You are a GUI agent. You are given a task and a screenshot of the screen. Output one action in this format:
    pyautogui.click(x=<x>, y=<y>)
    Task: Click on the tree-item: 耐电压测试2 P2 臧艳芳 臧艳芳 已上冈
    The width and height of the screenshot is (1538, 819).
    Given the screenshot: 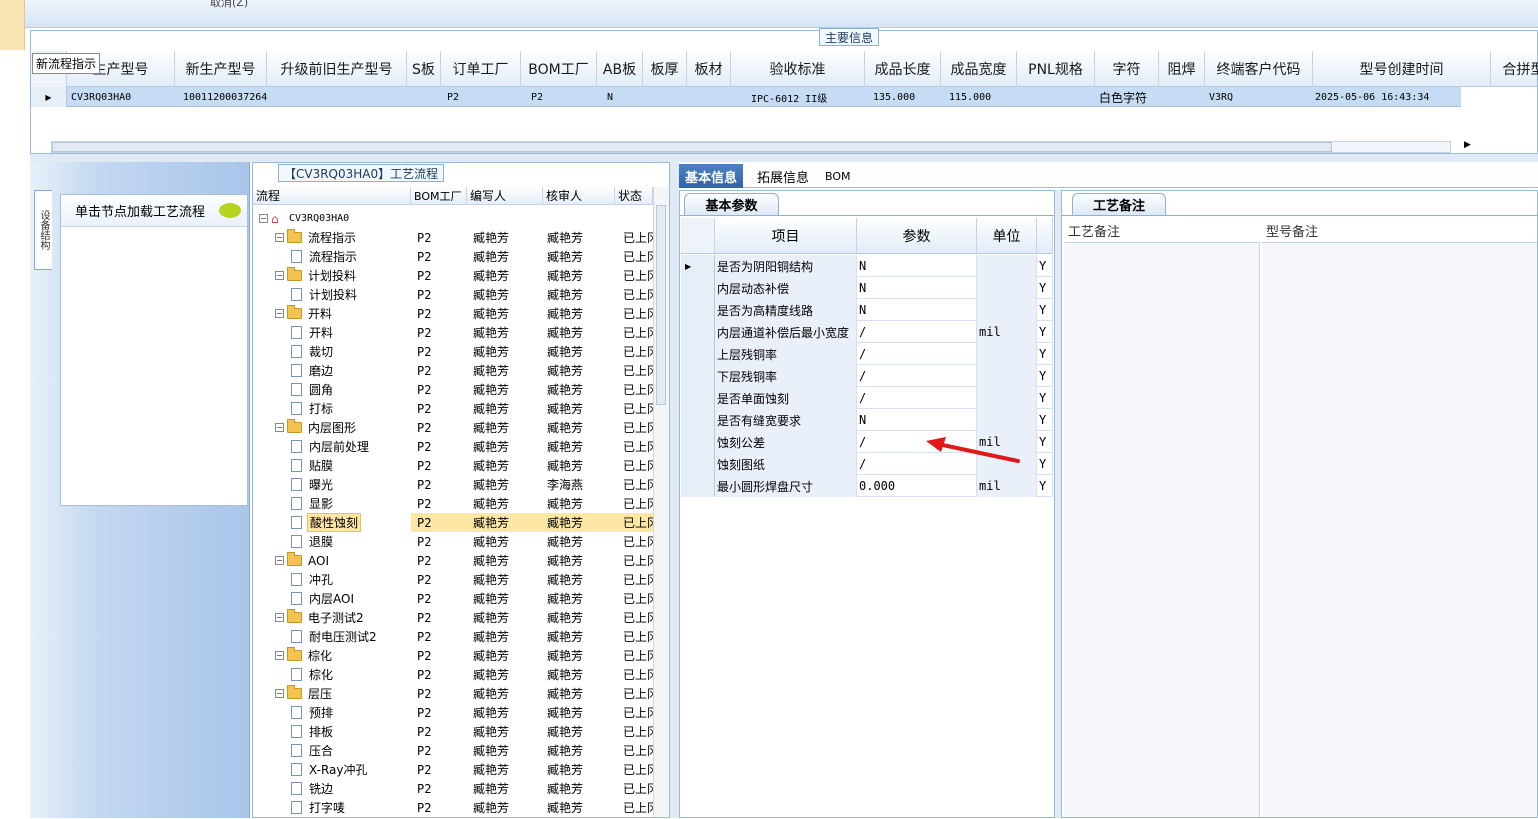 What is the action you would take?
    pyautogui.click(x=453, y=636)
    